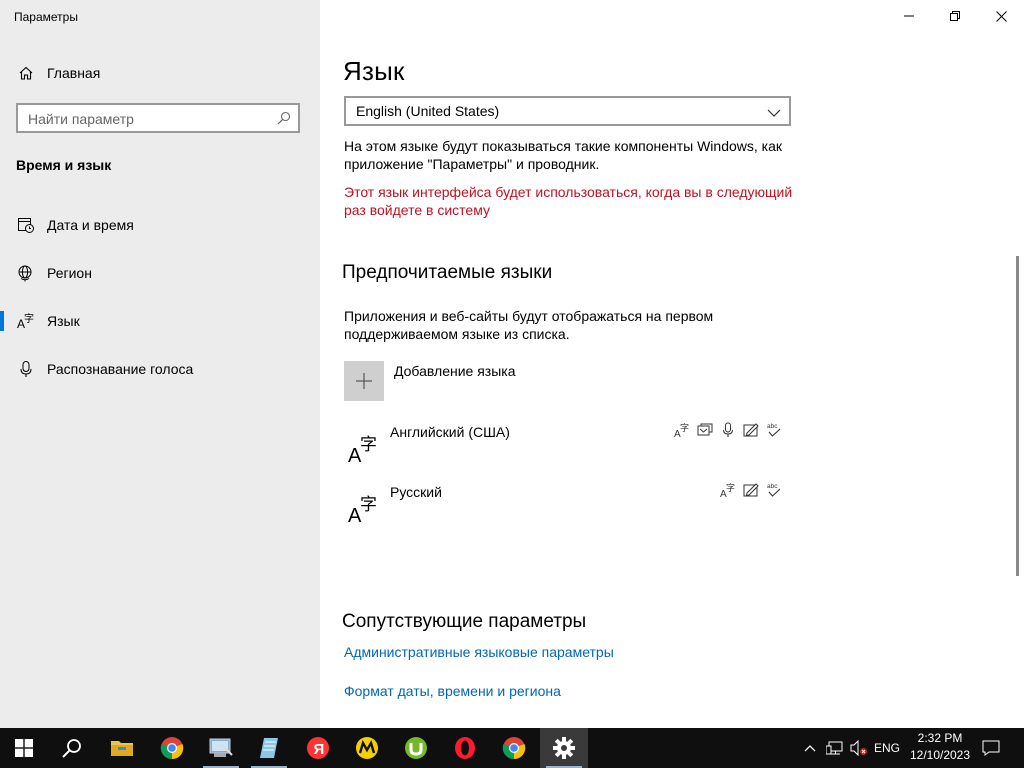 This screenshot has width=1024, height=768. Describe the element at coordinates (472, 164) in the screenshot. I see `note-line-2: приложение "Параметры" и проводник.` at that location.